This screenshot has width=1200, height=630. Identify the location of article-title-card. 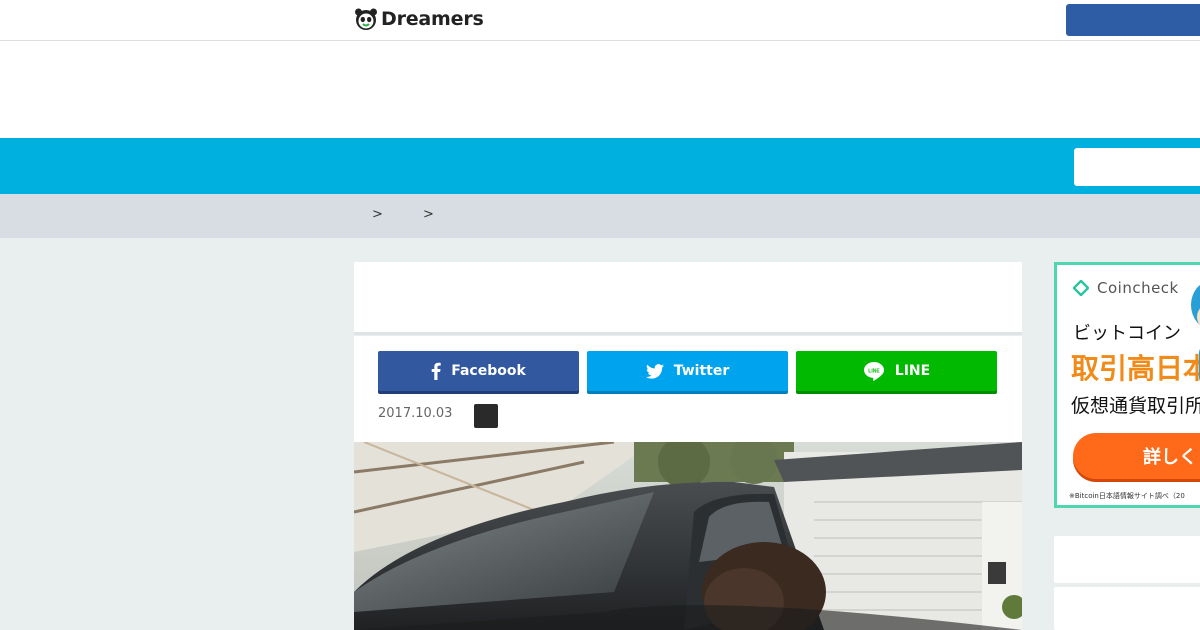
(688, 298).